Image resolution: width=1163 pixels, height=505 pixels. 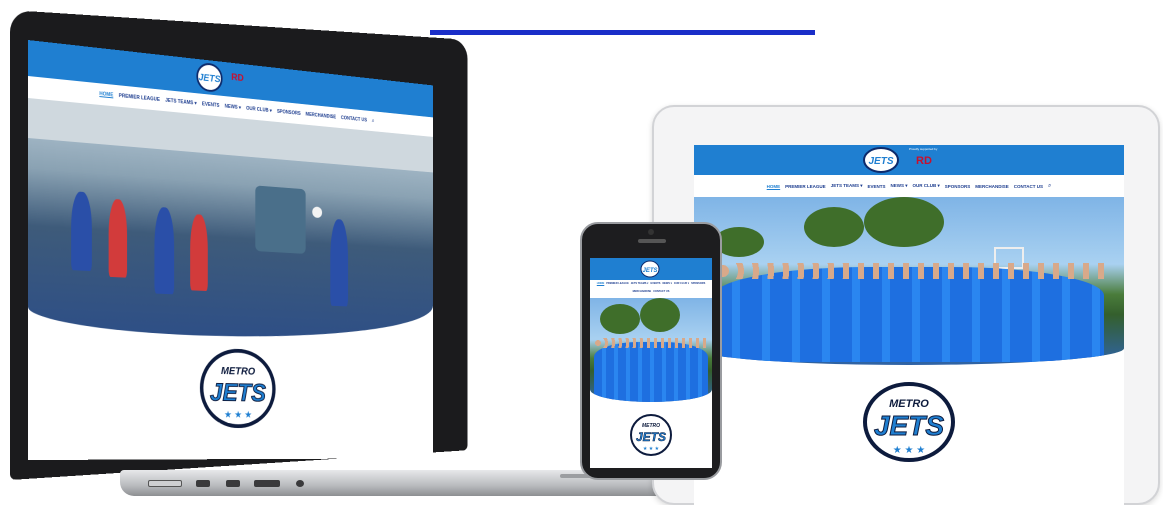 I want to click on nav-contact-us: CONTACT US, so click(x=354, y=119).